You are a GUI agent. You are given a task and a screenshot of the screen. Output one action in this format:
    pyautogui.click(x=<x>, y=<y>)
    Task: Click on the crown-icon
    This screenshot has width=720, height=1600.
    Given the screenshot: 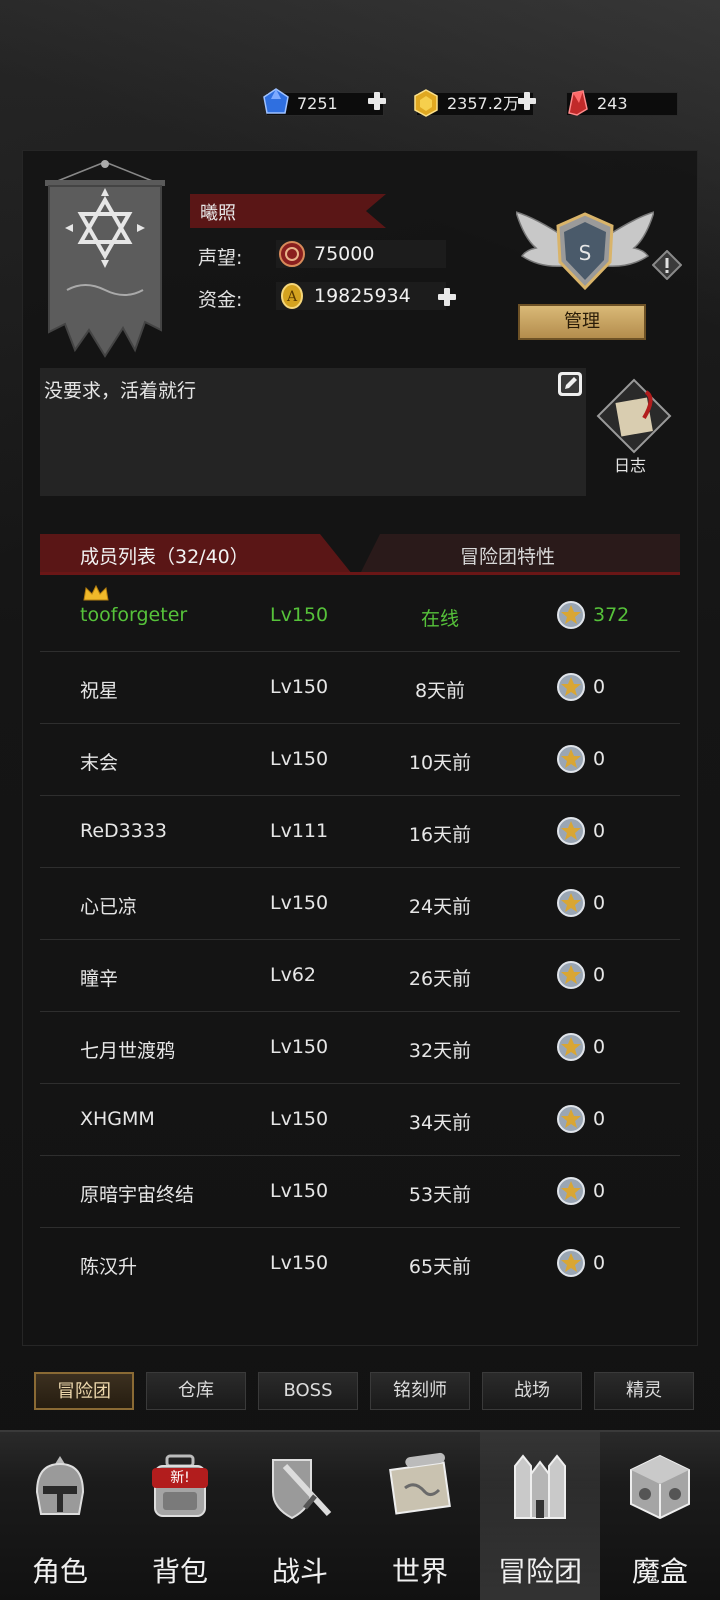 What is the action you would take?
    pyautogui.click(x=96, y=592)
    